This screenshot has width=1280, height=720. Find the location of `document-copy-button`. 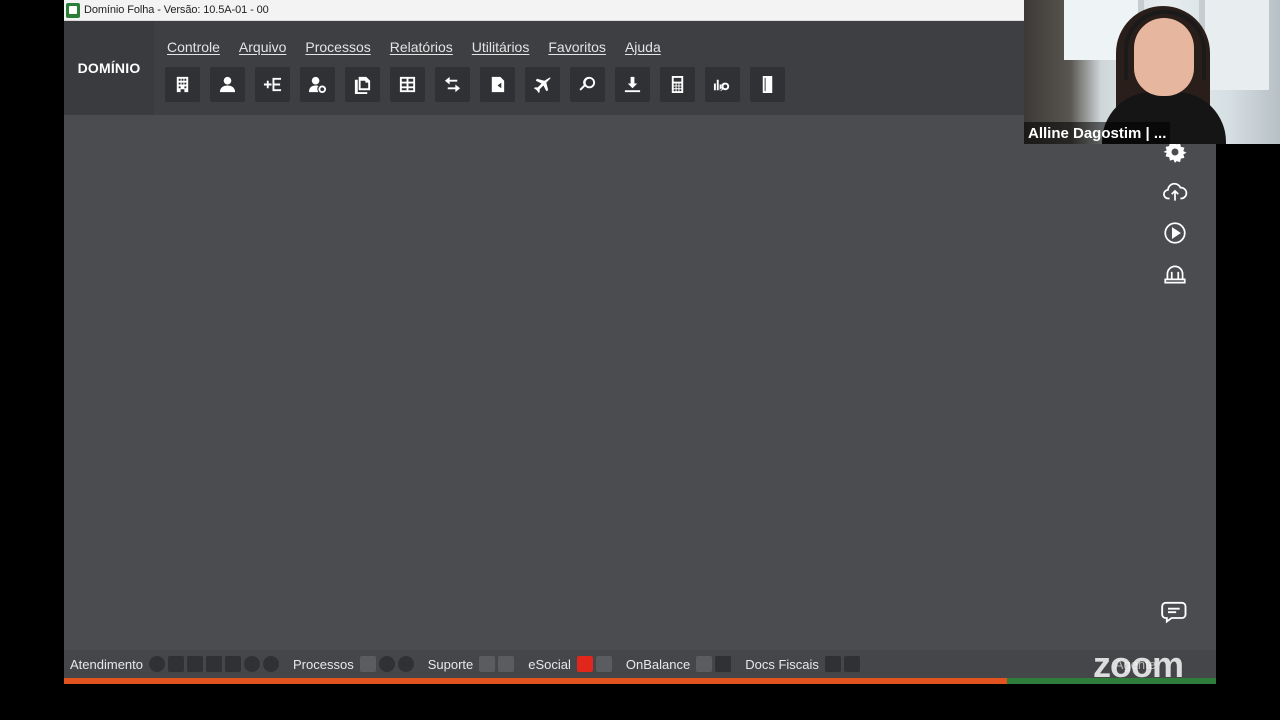

document-copy-button is located at coordinates (362, 84).